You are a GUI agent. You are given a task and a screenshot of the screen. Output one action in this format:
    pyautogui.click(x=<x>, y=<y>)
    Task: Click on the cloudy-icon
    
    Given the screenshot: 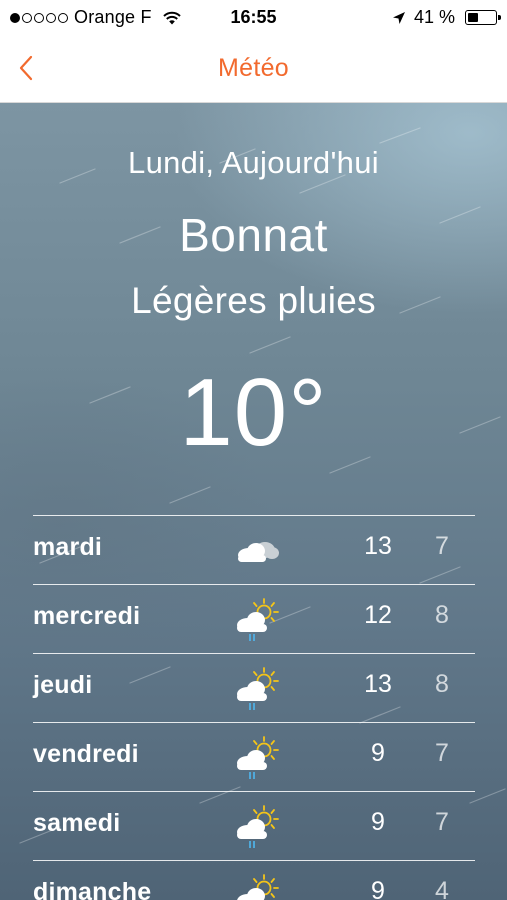 What is the action you would take?
    pyautogui.click(x=258, y=552)
    